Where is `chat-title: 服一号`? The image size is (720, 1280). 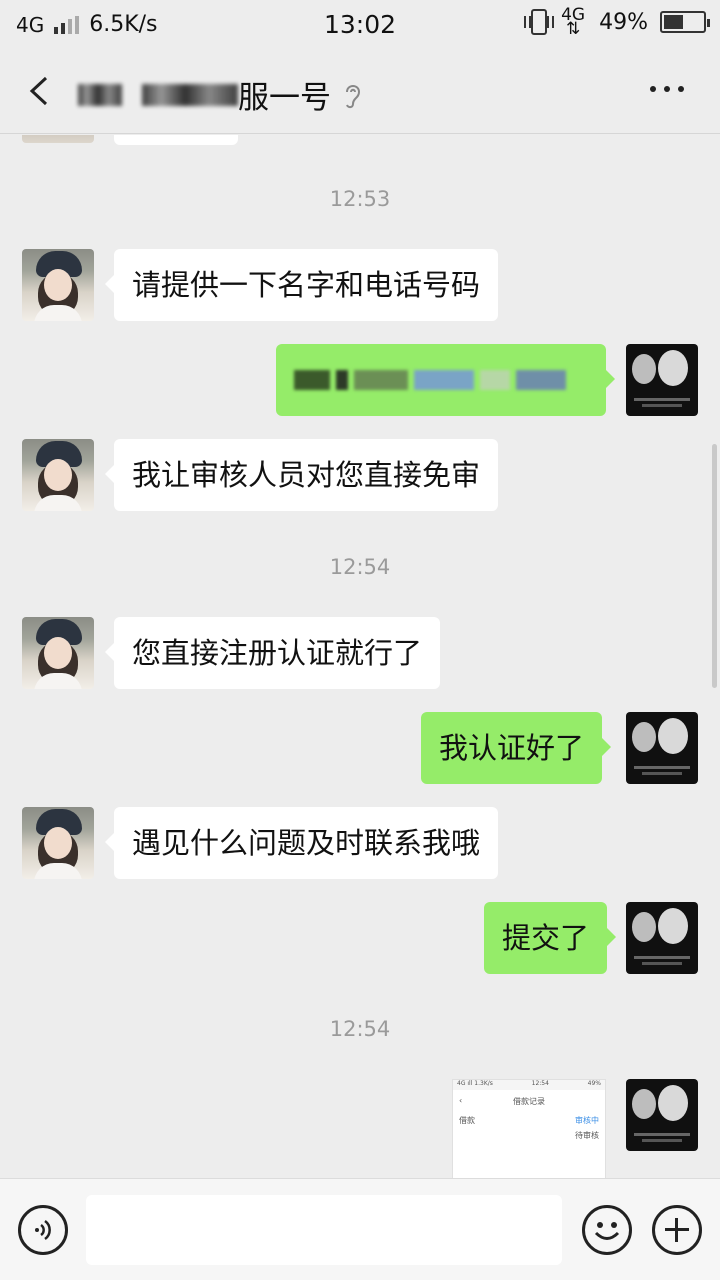
chat-title: 服一号 is located at coordinates (220, 94).